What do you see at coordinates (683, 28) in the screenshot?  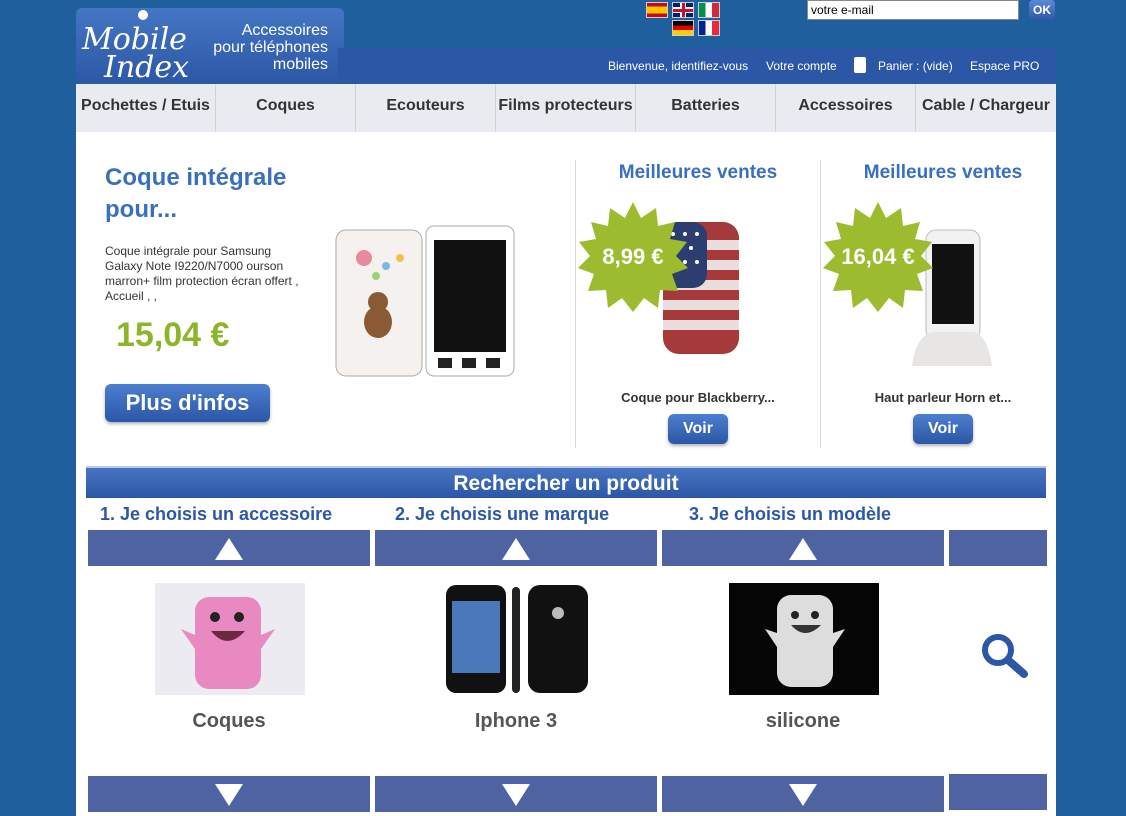 I see `german-flag-icon` at bounding box center [683, 28].